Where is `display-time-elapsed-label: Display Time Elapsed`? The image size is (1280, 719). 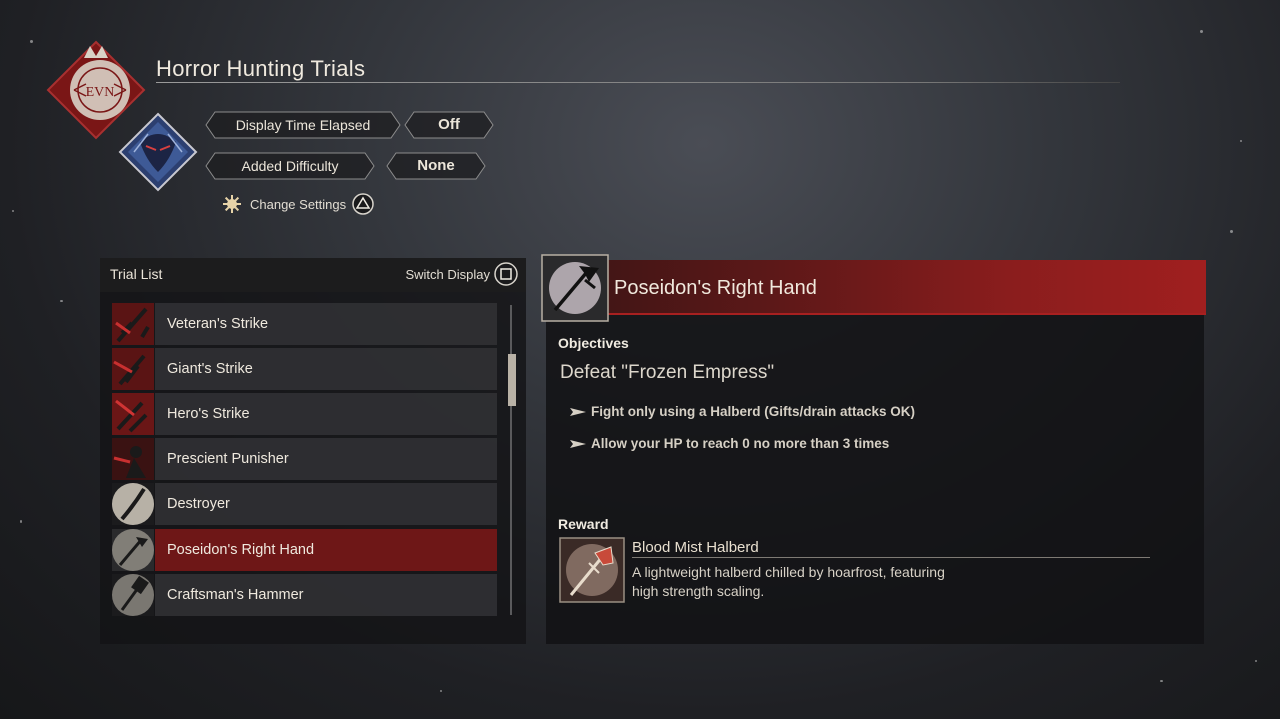
display-time-elapsed-label: Display Time Elapsed is located at coordinates (303, 125).